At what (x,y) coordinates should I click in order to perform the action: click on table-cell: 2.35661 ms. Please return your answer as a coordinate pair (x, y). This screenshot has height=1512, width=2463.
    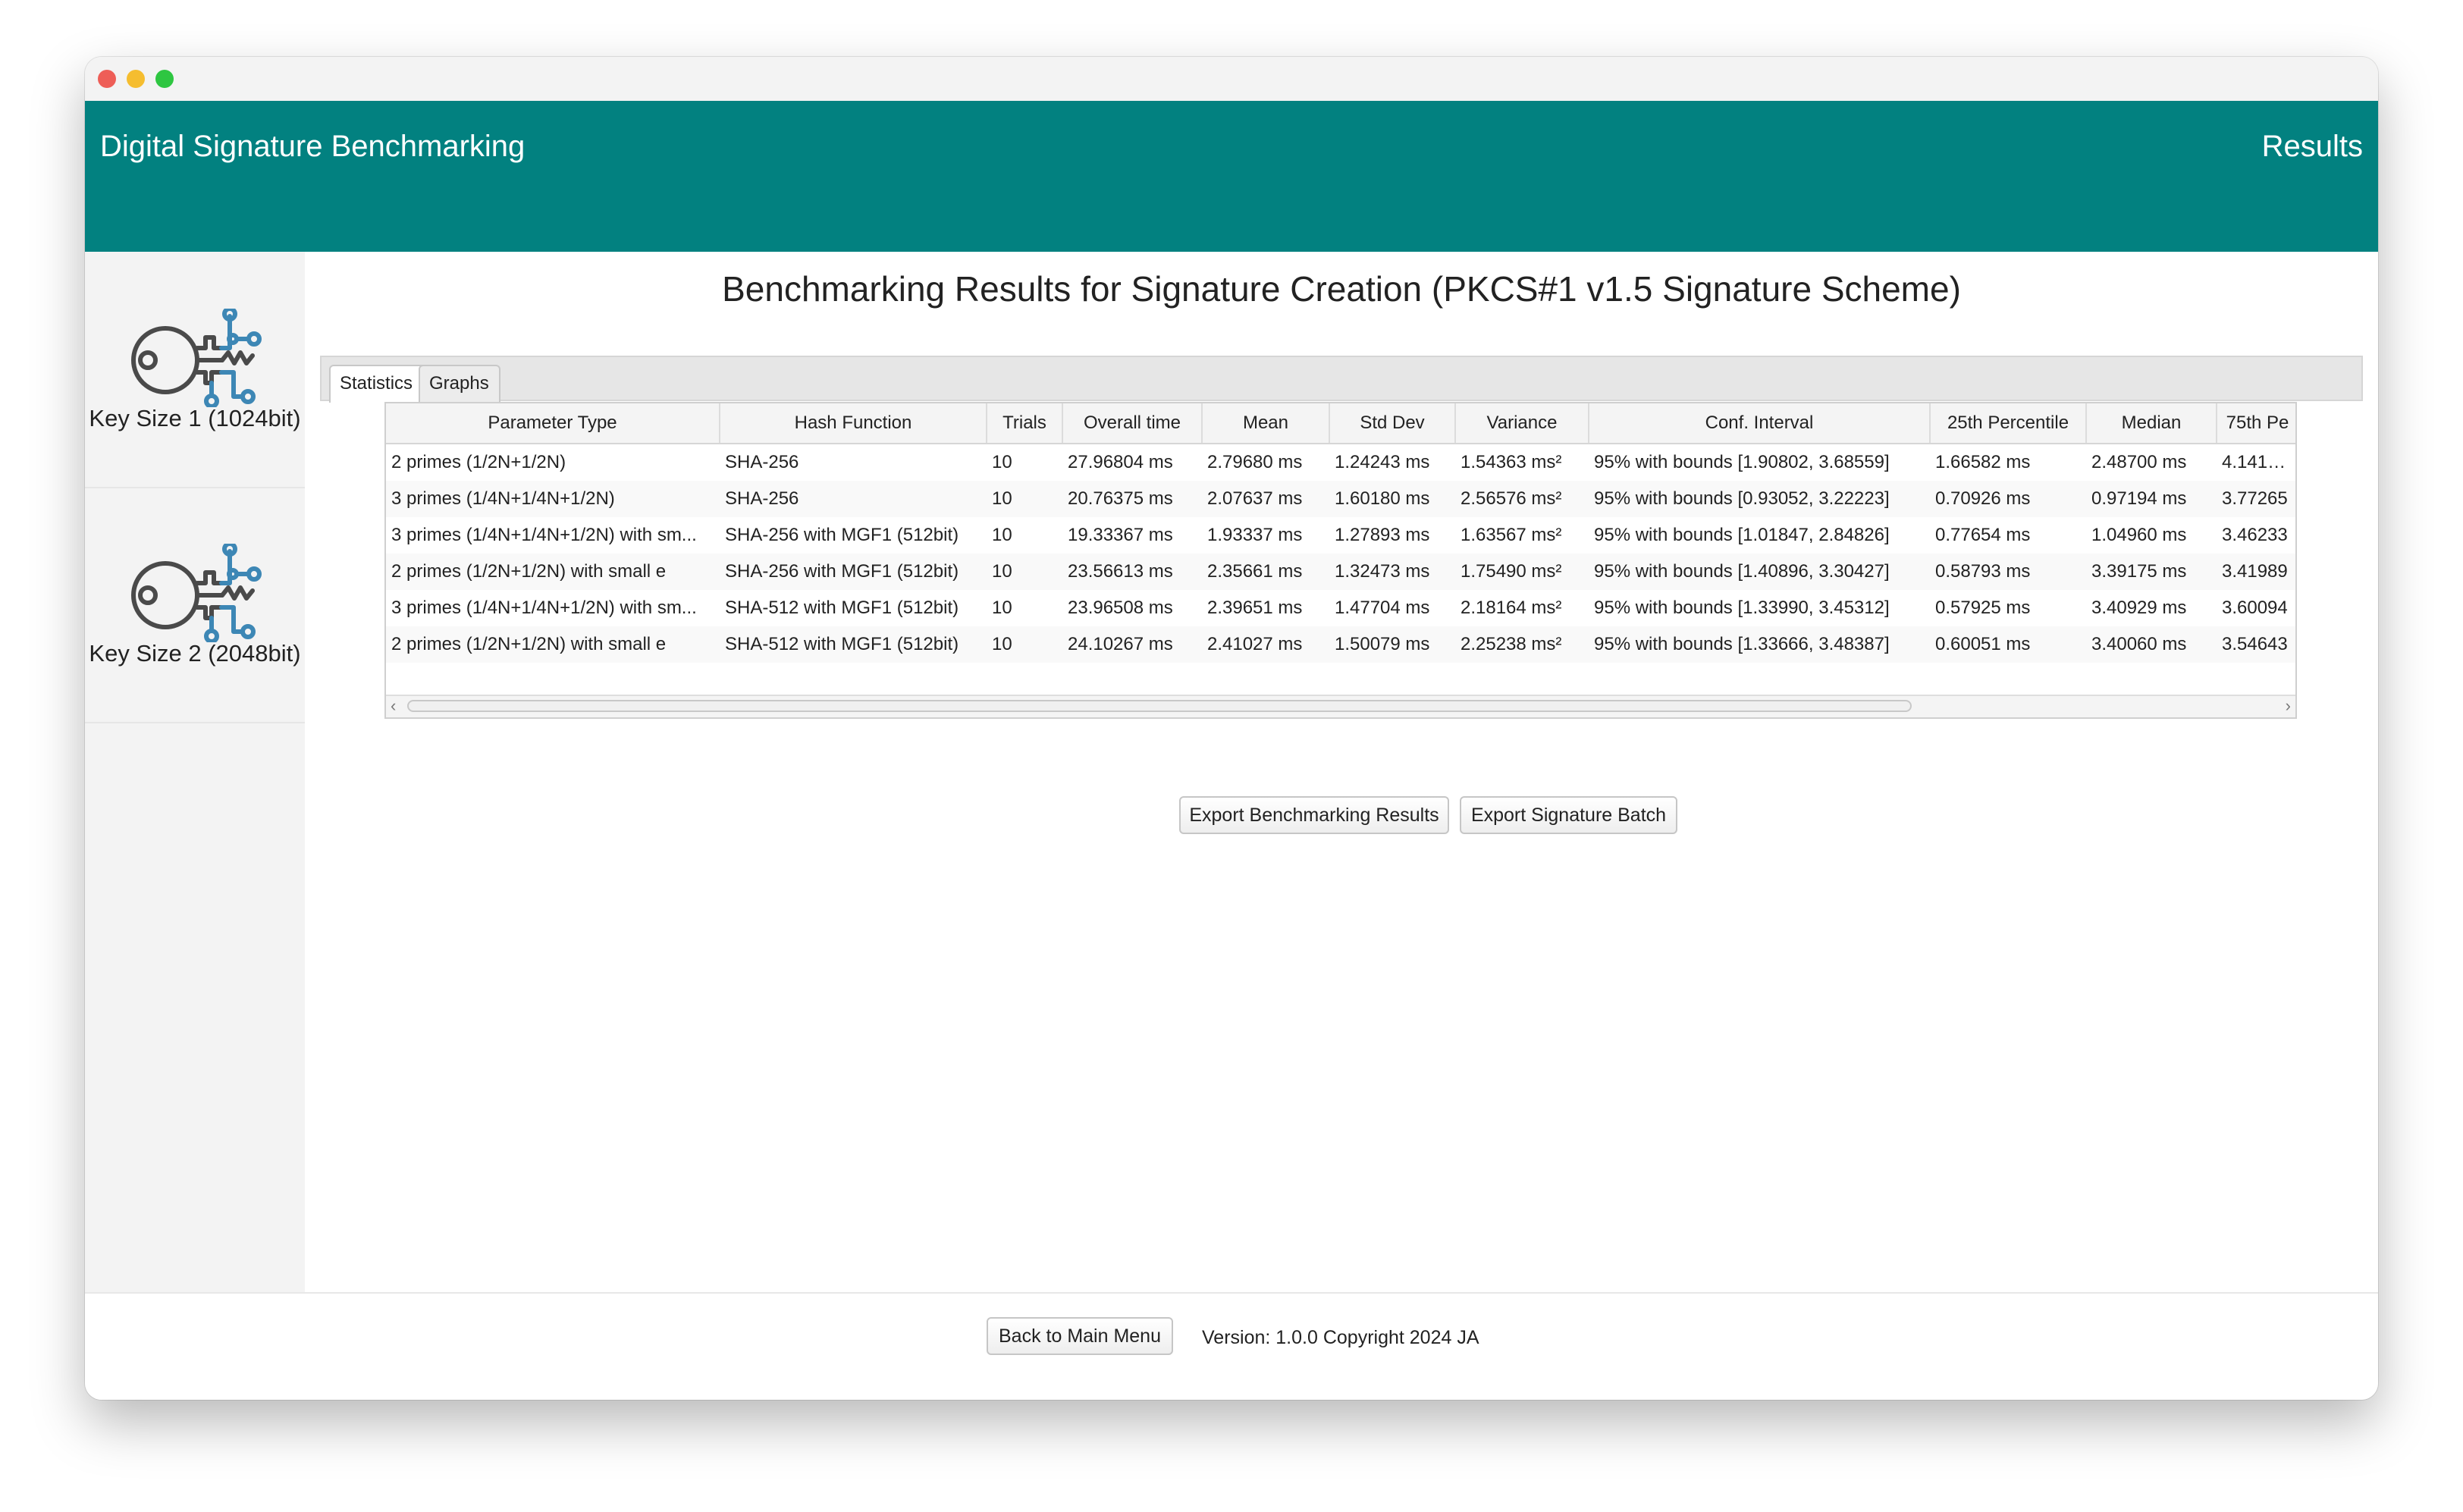
    Looking at the image, I should click on (1265, 572).